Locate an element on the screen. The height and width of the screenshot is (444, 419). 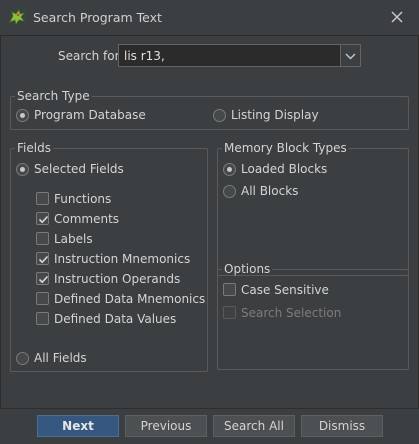
button-bar: Next Previous Search All Dismiss is located at coordinates (209, 426).